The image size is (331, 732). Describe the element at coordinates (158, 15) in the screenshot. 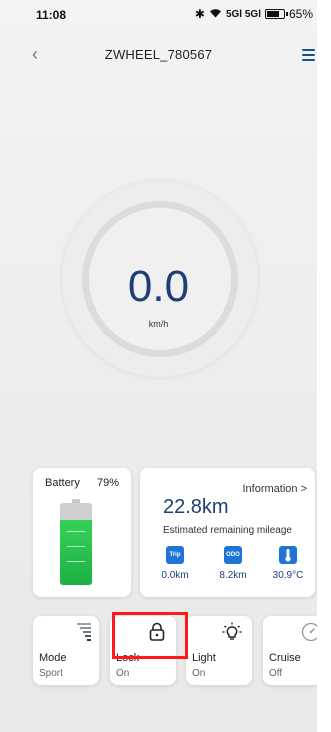

I see `status-bar: 11:08 ✱ 5Gl 5Gl 65%` at that location.